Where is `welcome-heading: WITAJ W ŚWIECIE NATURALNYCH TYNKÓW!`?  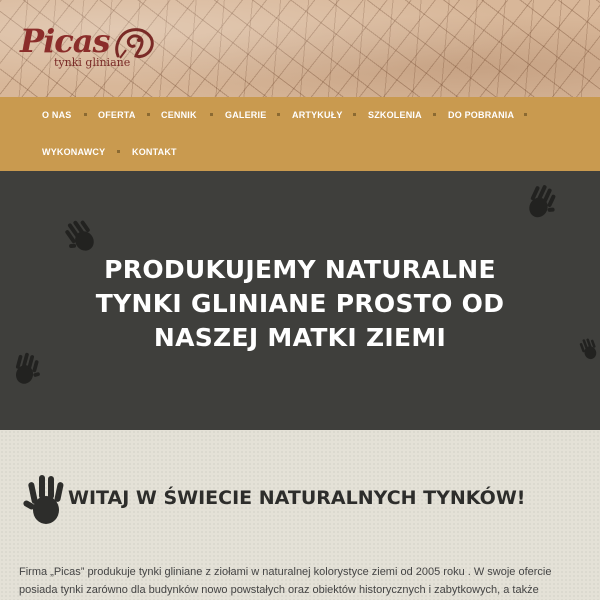 welcome-heading: WITAJ W ŚWIECIE NATURALNYCH TYNKÓW! is located at coordinates (297, 498).